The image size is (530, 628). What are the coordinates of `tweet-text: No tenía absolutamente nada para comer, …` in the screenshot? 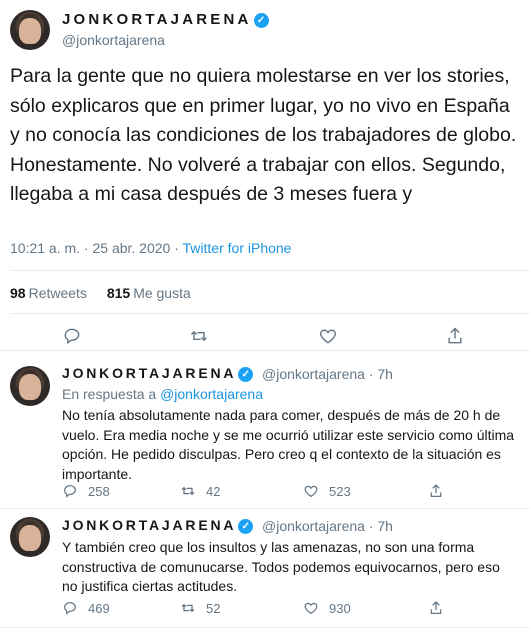 It's located at (288, 444).